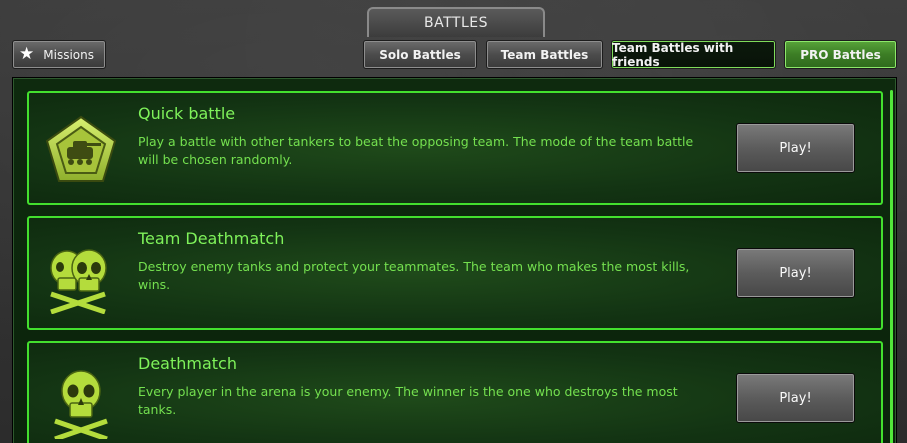 This screenshot has height=443, width=907. What do you see at coordinates (81, 404) in the screenshot?
I see `skull-icon` at bounding box center [81, 404].